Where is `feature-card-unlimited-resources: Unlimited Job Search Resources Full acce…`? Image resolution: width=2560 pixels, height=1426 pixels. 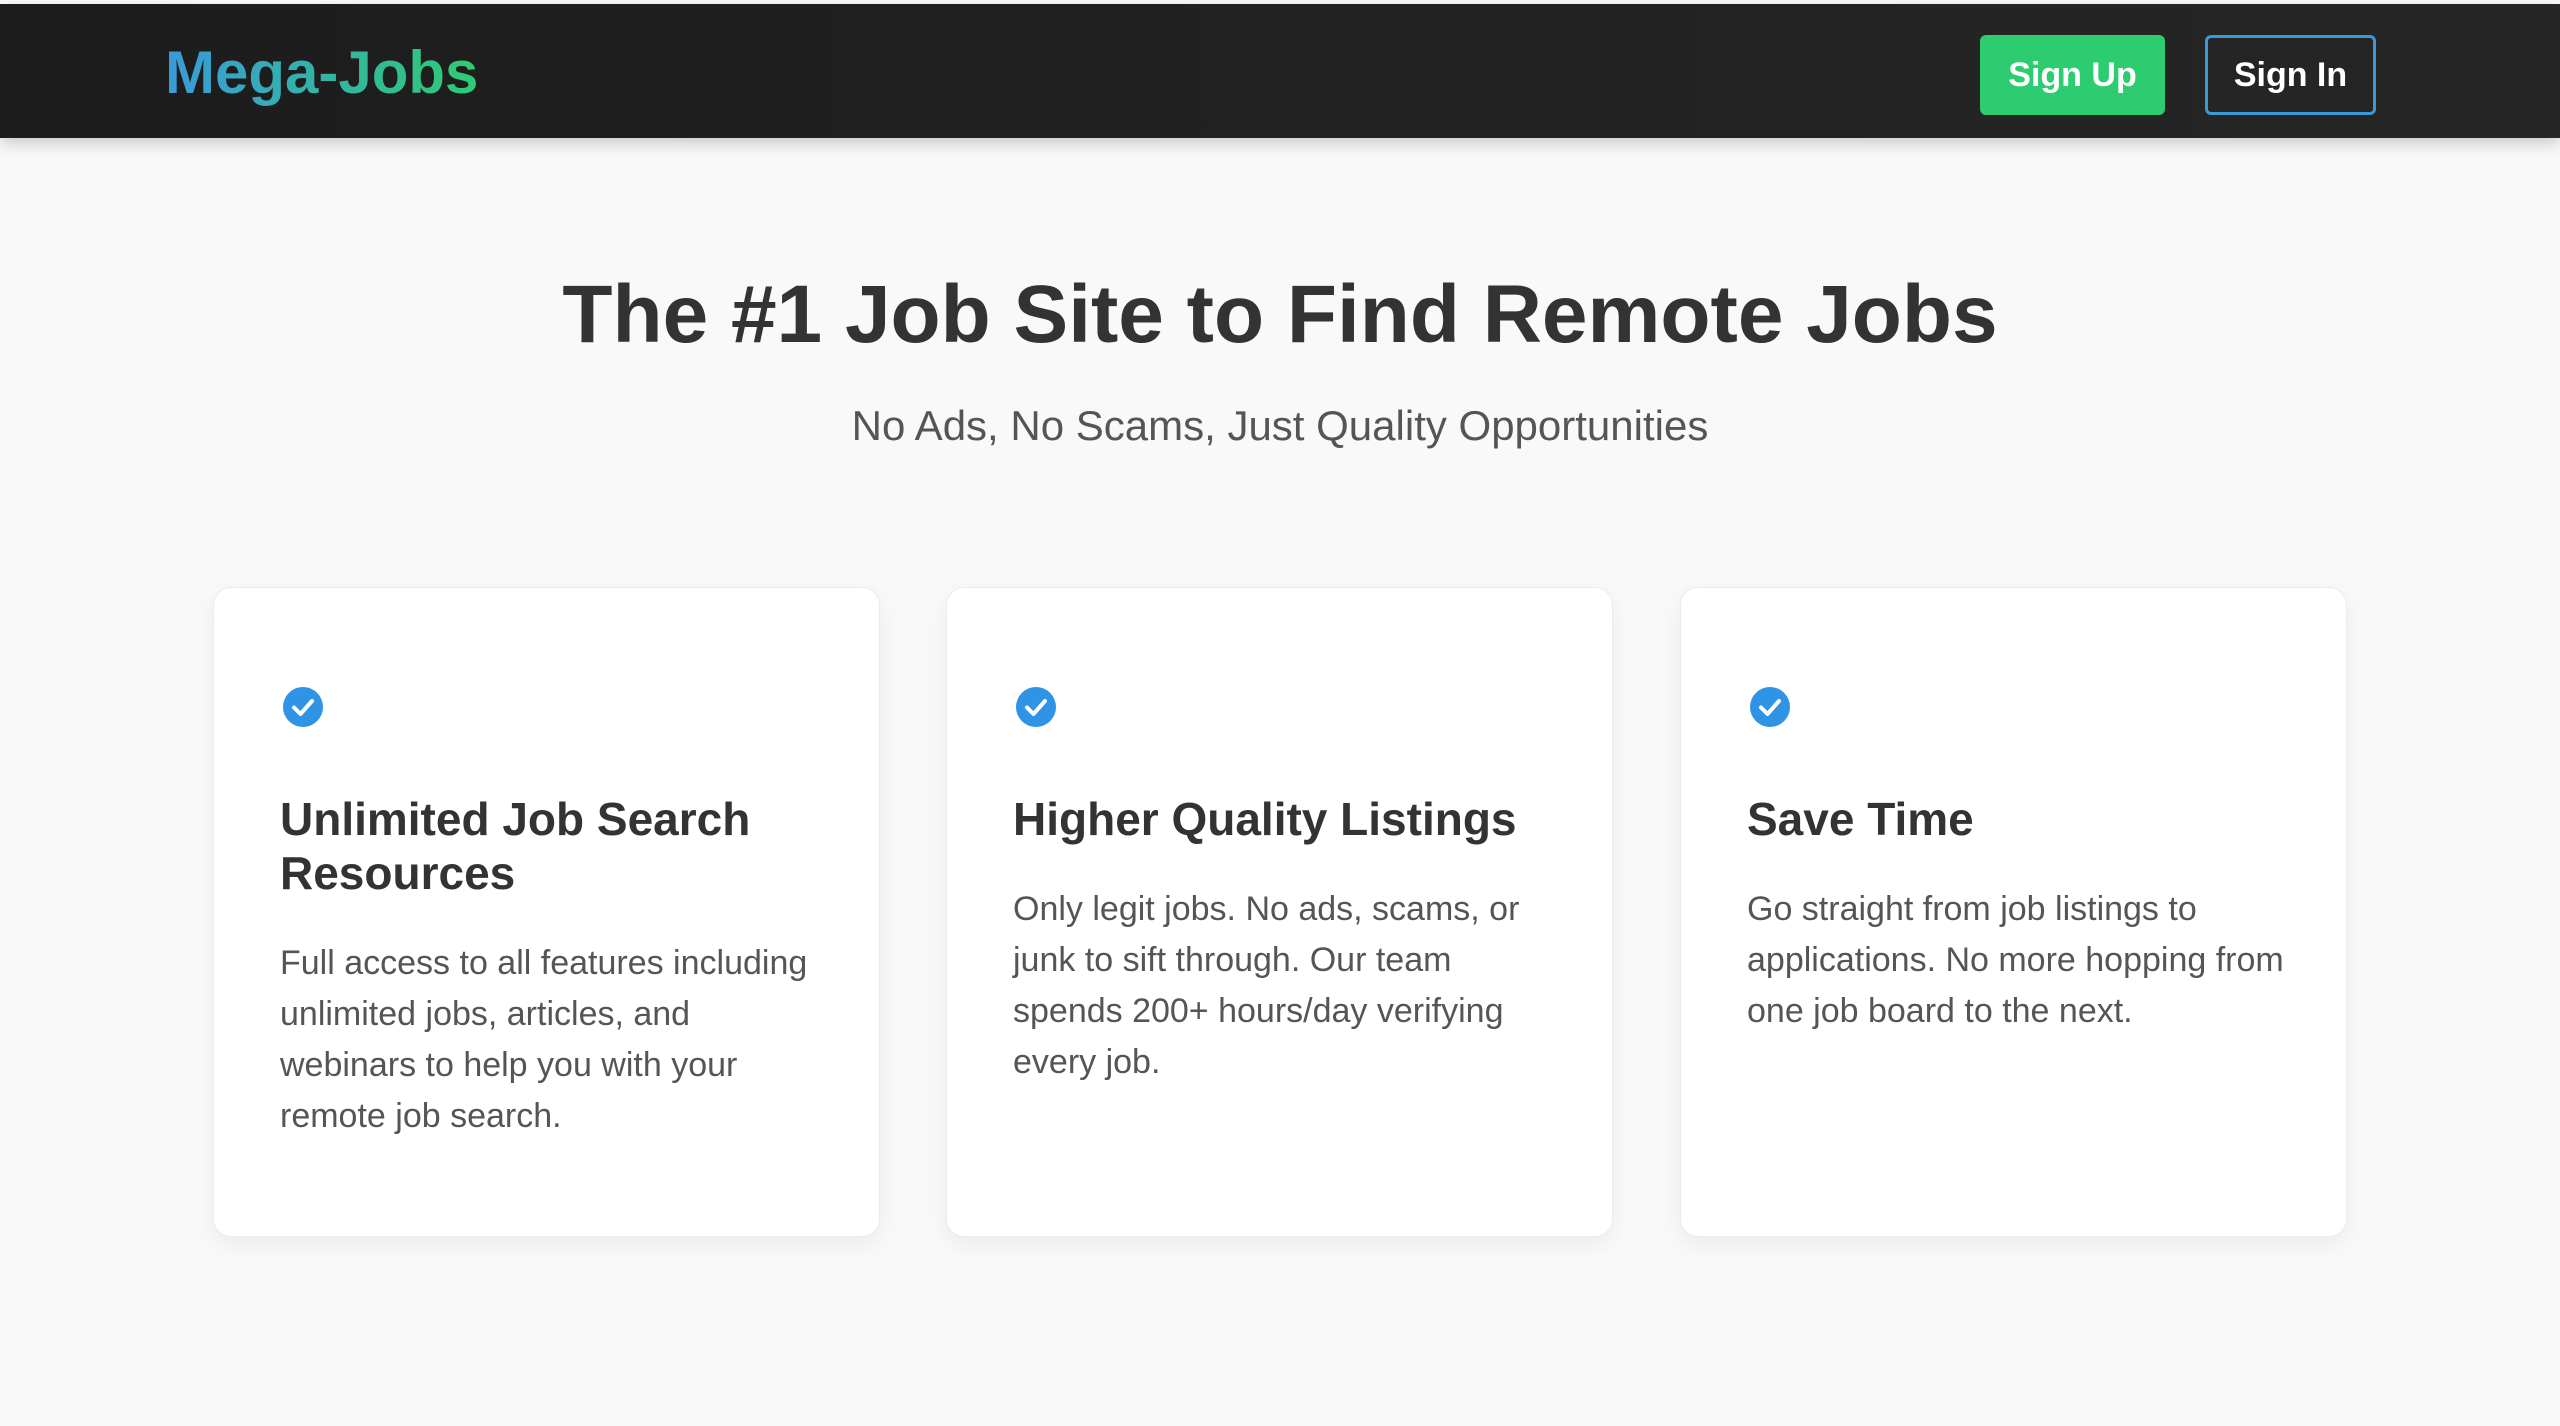 feature-card-unlimited-resources: Unlimited Job Search Resources Full acce… is located at coordinates (546, 912).